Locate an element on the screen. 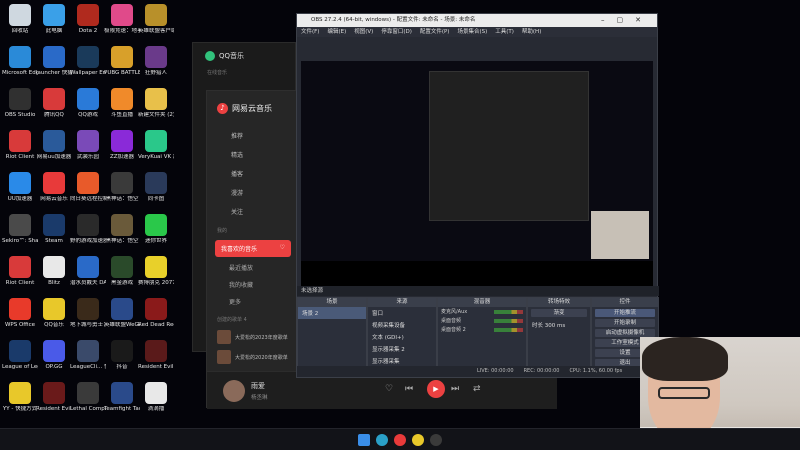  source-item: 视频采集设备 is located at coordinates (402, 325).